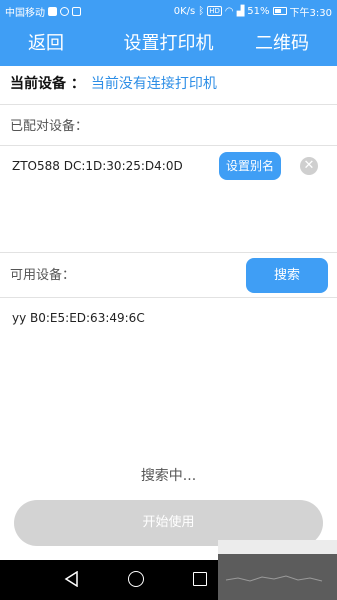  Describe the element at coordinates (25, 13) in the screenshot. I see `carrier-label: 中国移动` at that location.